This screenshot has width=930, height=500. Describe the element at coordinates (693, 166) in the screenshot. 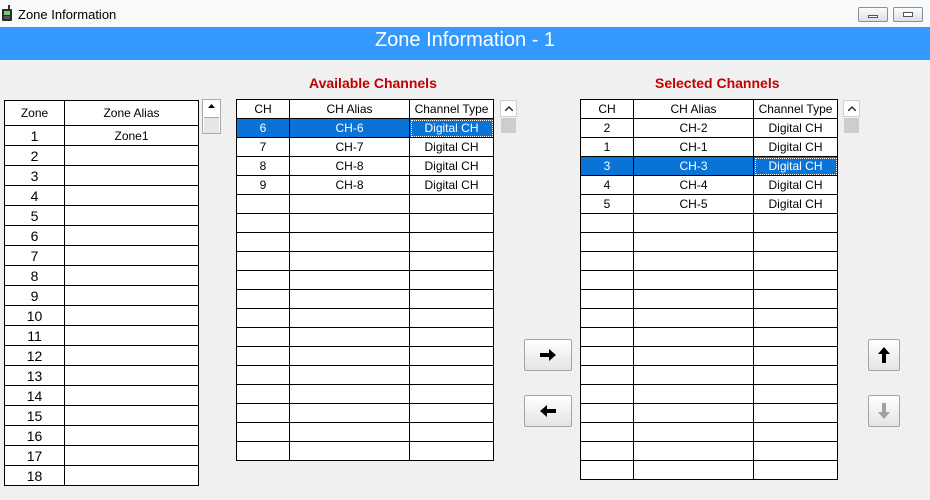

I see `ch-alias-cell: CH-3` at that location.